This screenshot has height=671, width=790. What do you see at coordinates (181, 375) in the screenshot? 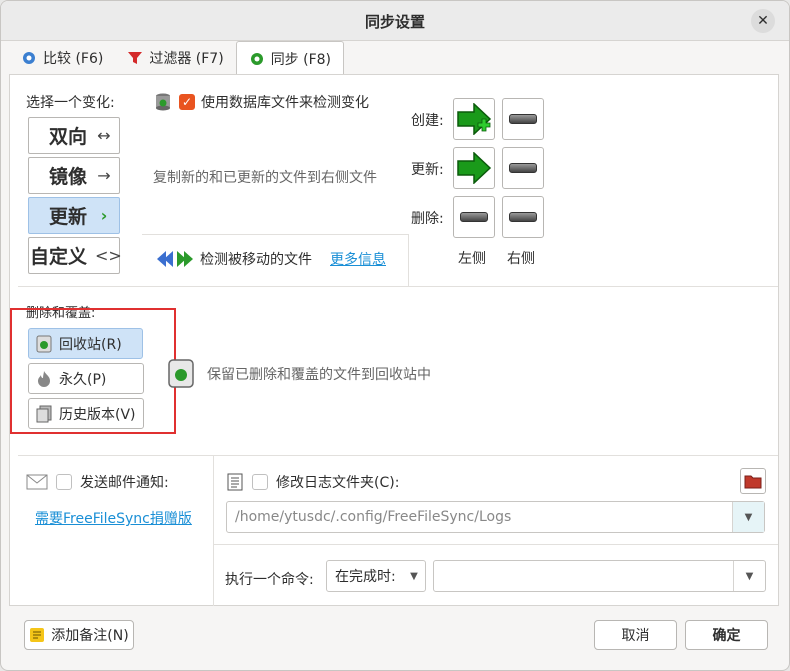
I see `recycle-bin-large-icon` at bounding box center [181, 375].